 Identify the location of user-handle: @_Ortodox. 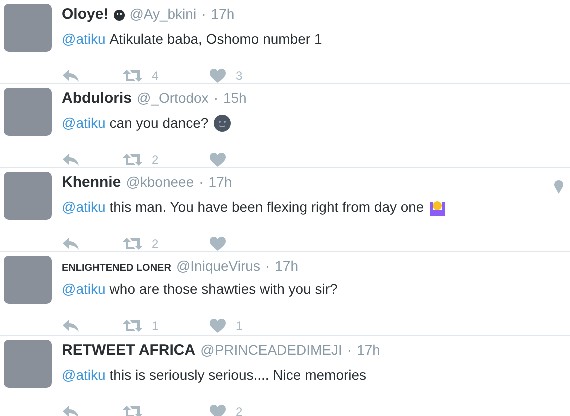
(173, 98).